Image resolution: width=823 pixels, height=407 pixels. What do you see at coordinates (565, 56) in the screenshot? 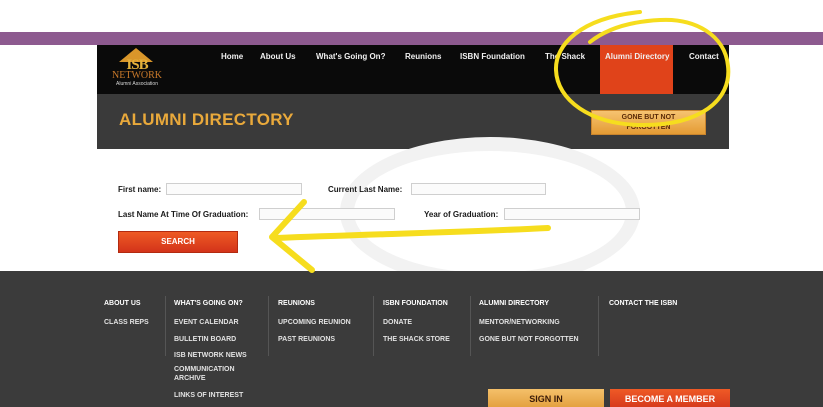
I see `nav-the-shack: The Shack` at bounding box center [565, 56].